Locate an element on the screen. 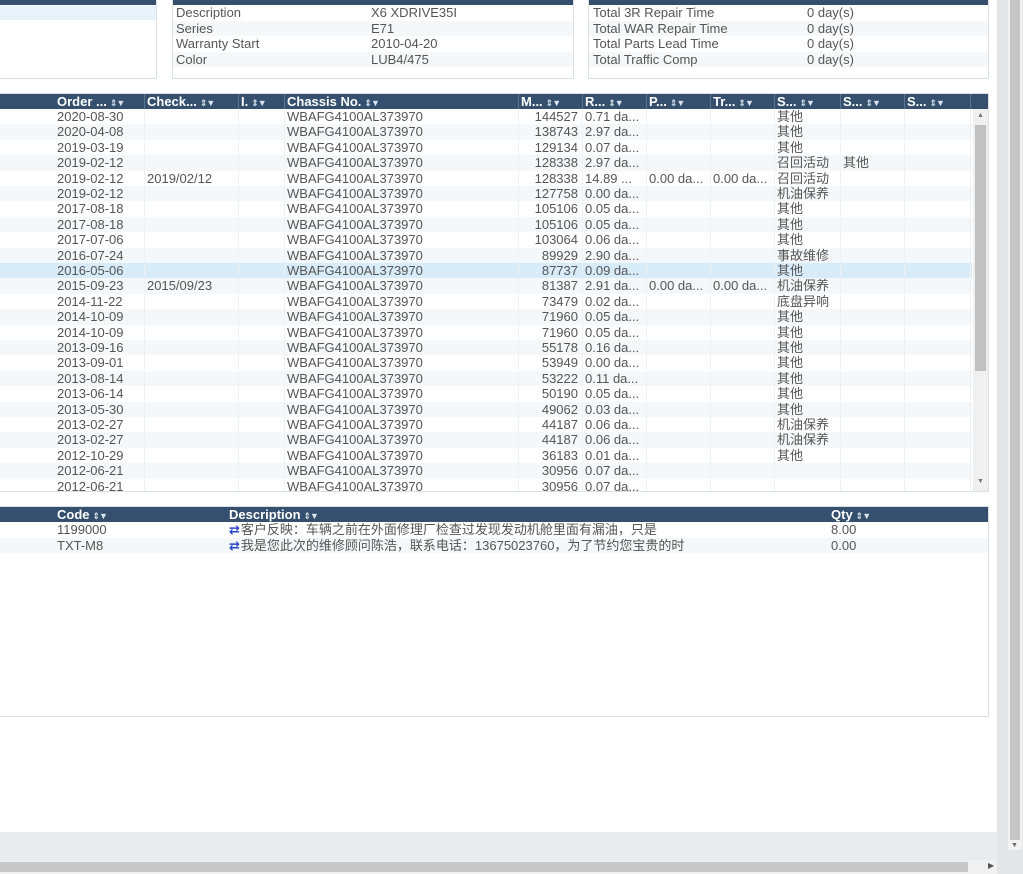  column-header-0: Order ... ⇕▼ is located at coordinates (100, 101).